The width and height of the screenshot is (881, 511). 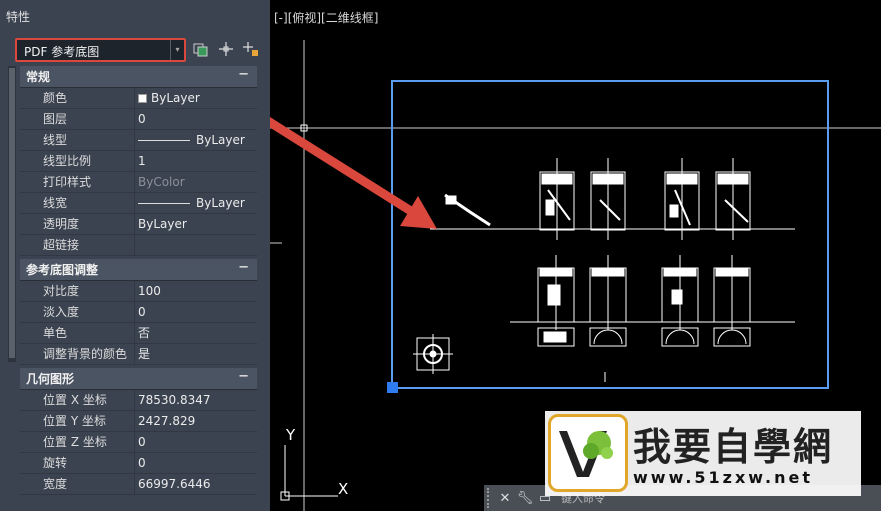 I want to click on property-row-position-y: 位置 Y 坐标 2427.829, so click(x=138, y=421).